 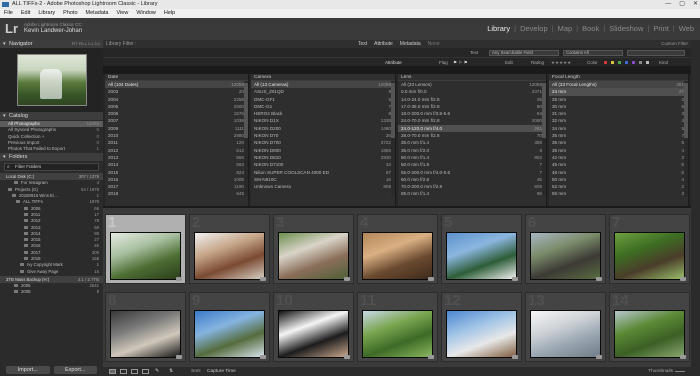 I want to click on folder-item: Give Away Page 16, so click(x=51, y=272).